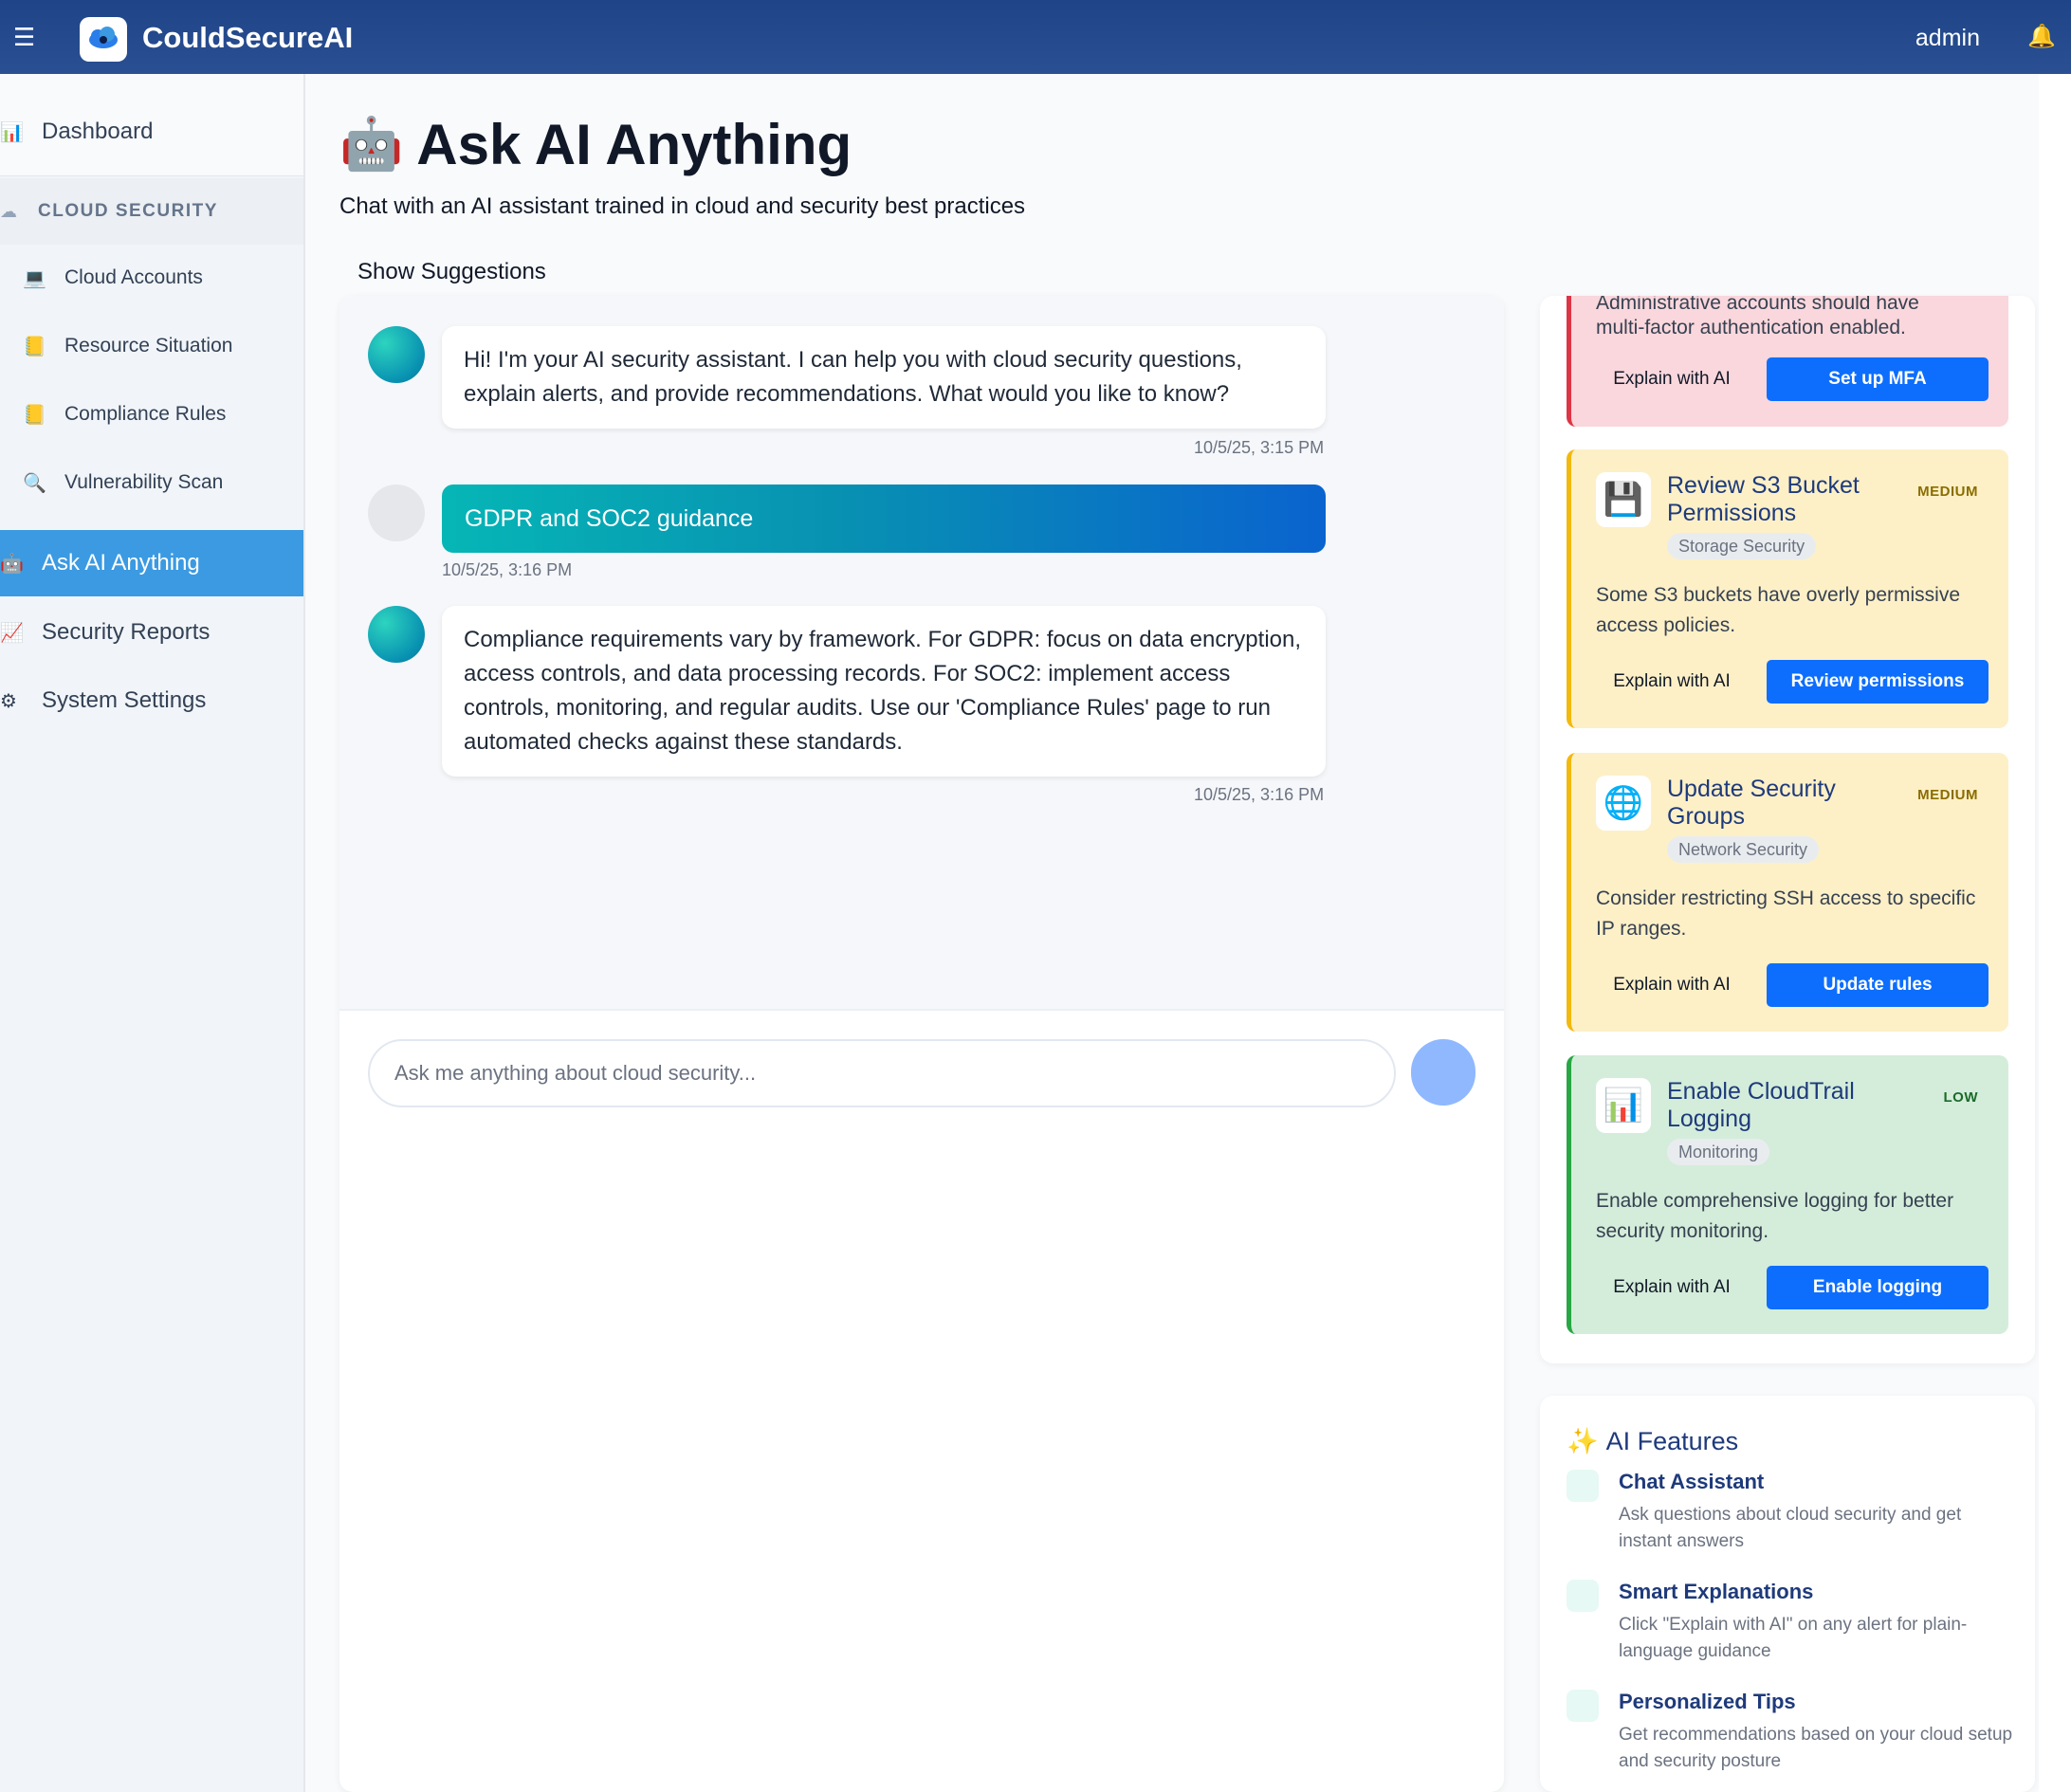  Describe the element at coordinates (1763, 499) in the screenshot. I see `suggestion-title: Review S3 Bucket Permissions` at that location.